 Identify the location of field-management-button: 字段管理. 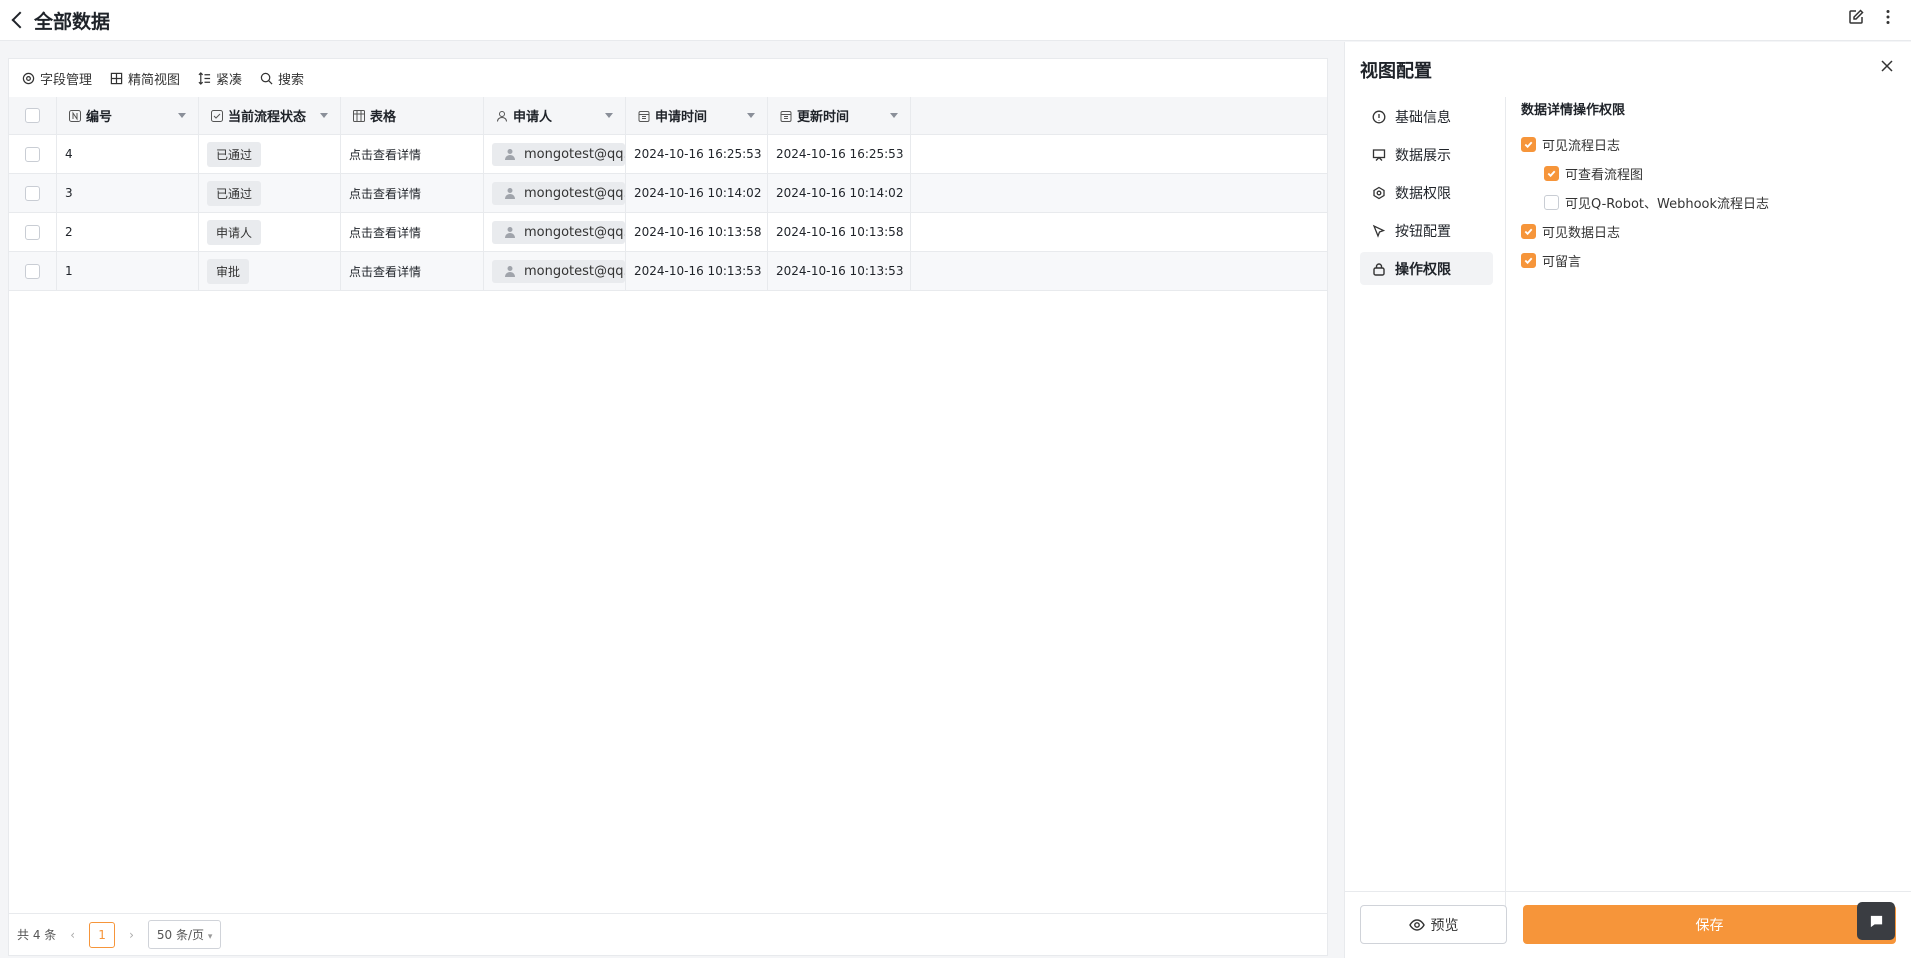
(57, 78).